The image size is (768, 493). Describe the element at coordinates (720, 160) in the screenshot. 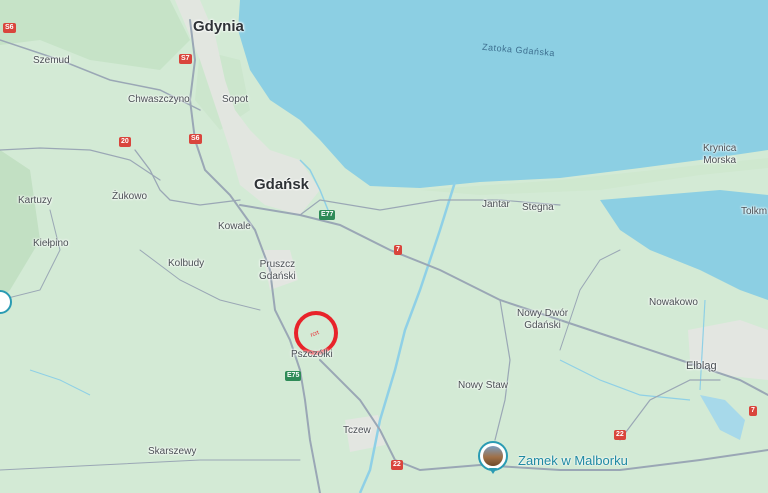

I see `place-krynica-line2: Morska` at that location.